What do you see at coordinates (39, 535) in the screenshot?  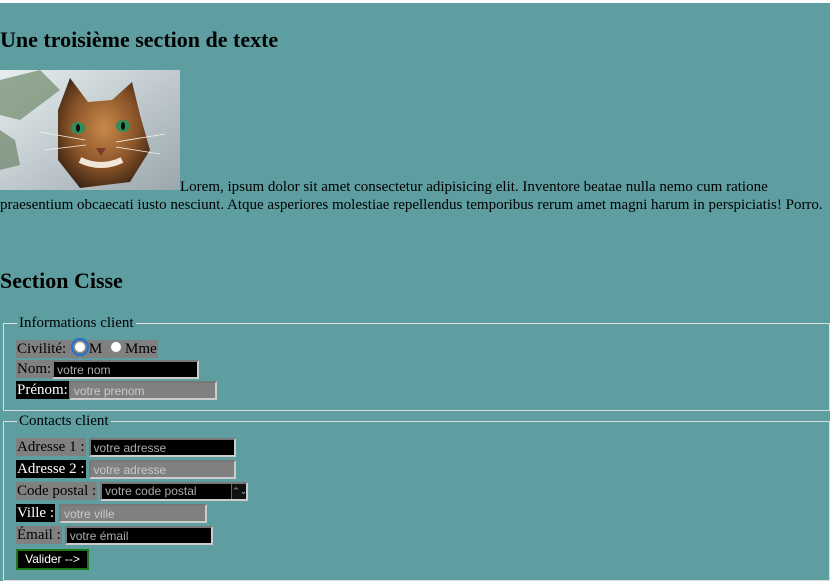 I see `email-label: Émail :` at bounding box center [39, 535].